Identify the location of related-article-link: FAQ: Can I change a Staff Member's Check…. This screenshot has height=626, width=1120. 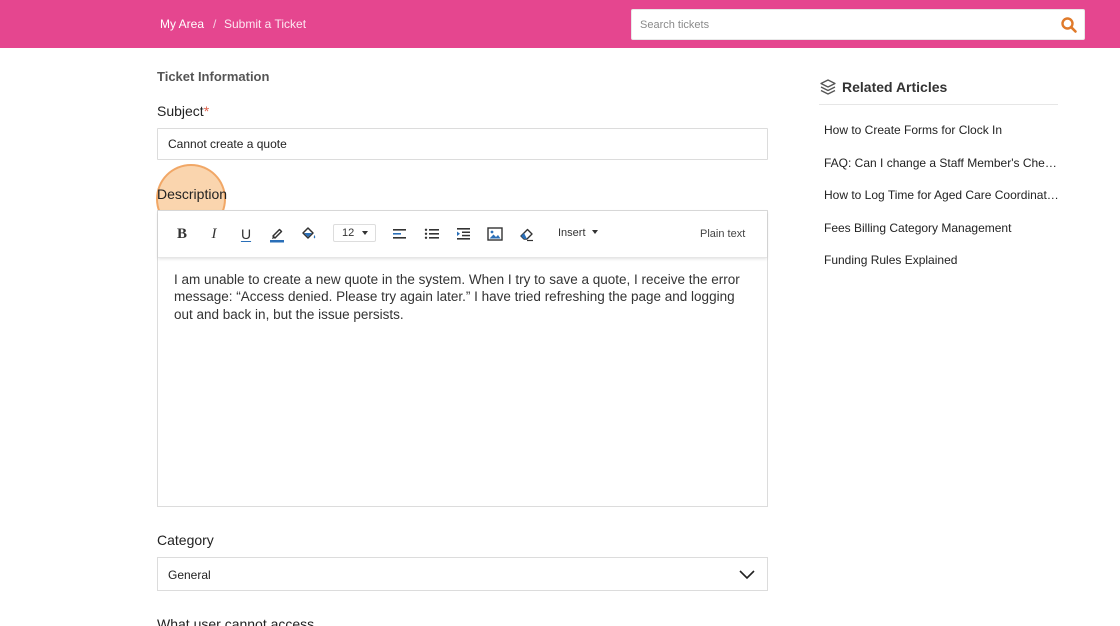
(942, 163).